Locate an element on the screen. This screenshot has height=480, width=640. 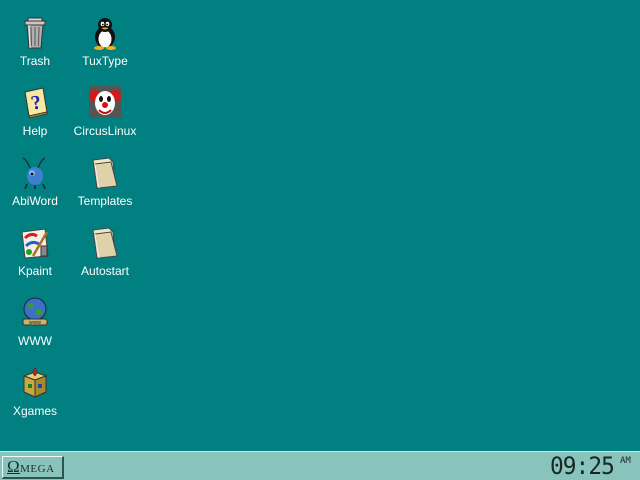
start-button-omega: Ω is located at coordinates (14, 466).